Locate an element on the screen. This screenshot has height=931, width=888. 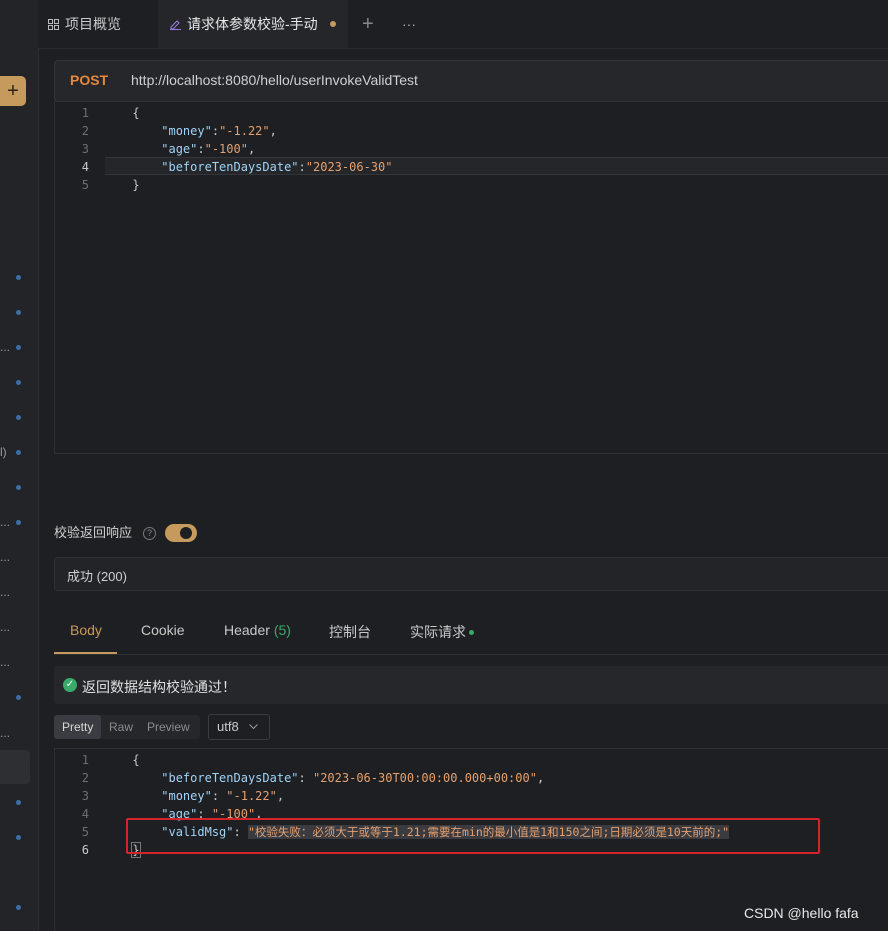
grid-icon is located at coordinates (53, 24).